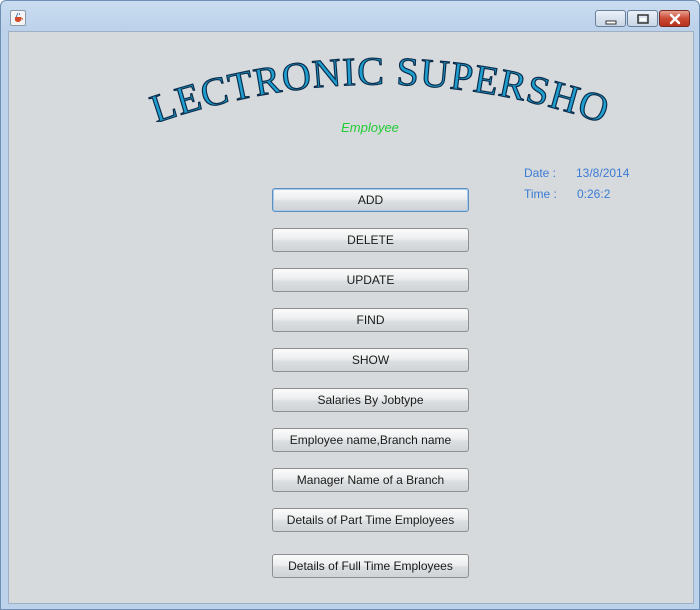  Describe the element at coordinates (370, 200) in the screenshot. I see `add-button: ADD` at that location.